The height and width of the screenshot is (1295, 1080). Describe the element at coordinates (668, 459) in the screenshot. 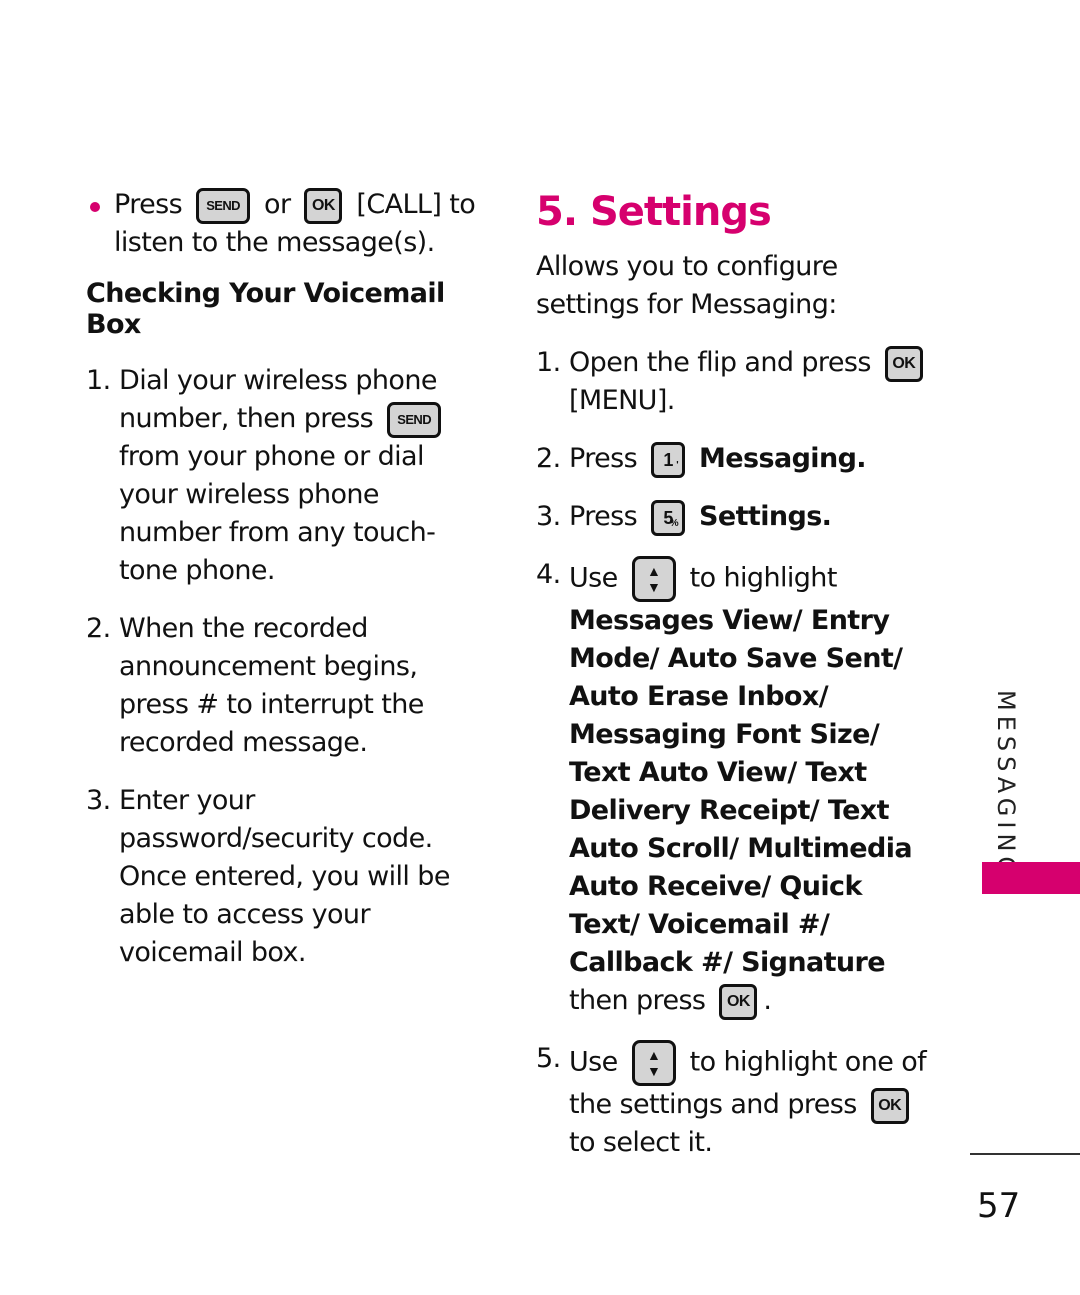

I see `key-1-icon: 1 '` at that location.